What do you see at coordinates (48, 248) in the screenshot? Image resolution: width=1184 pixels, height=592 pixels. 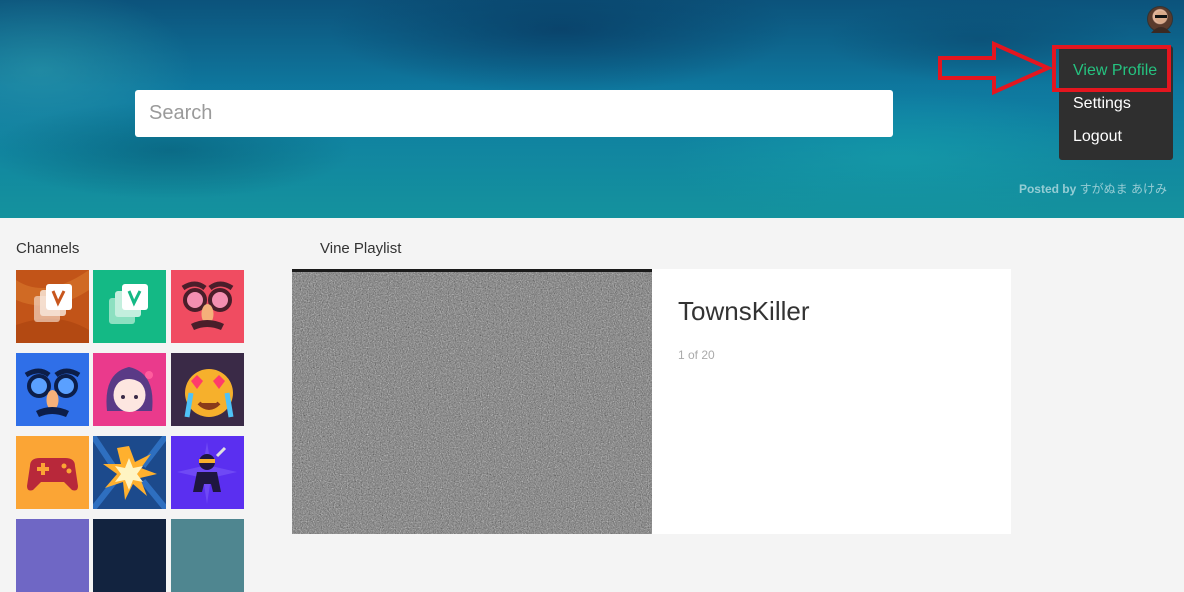 I see `channels-title: Channels` at bounding box center [48, 248].